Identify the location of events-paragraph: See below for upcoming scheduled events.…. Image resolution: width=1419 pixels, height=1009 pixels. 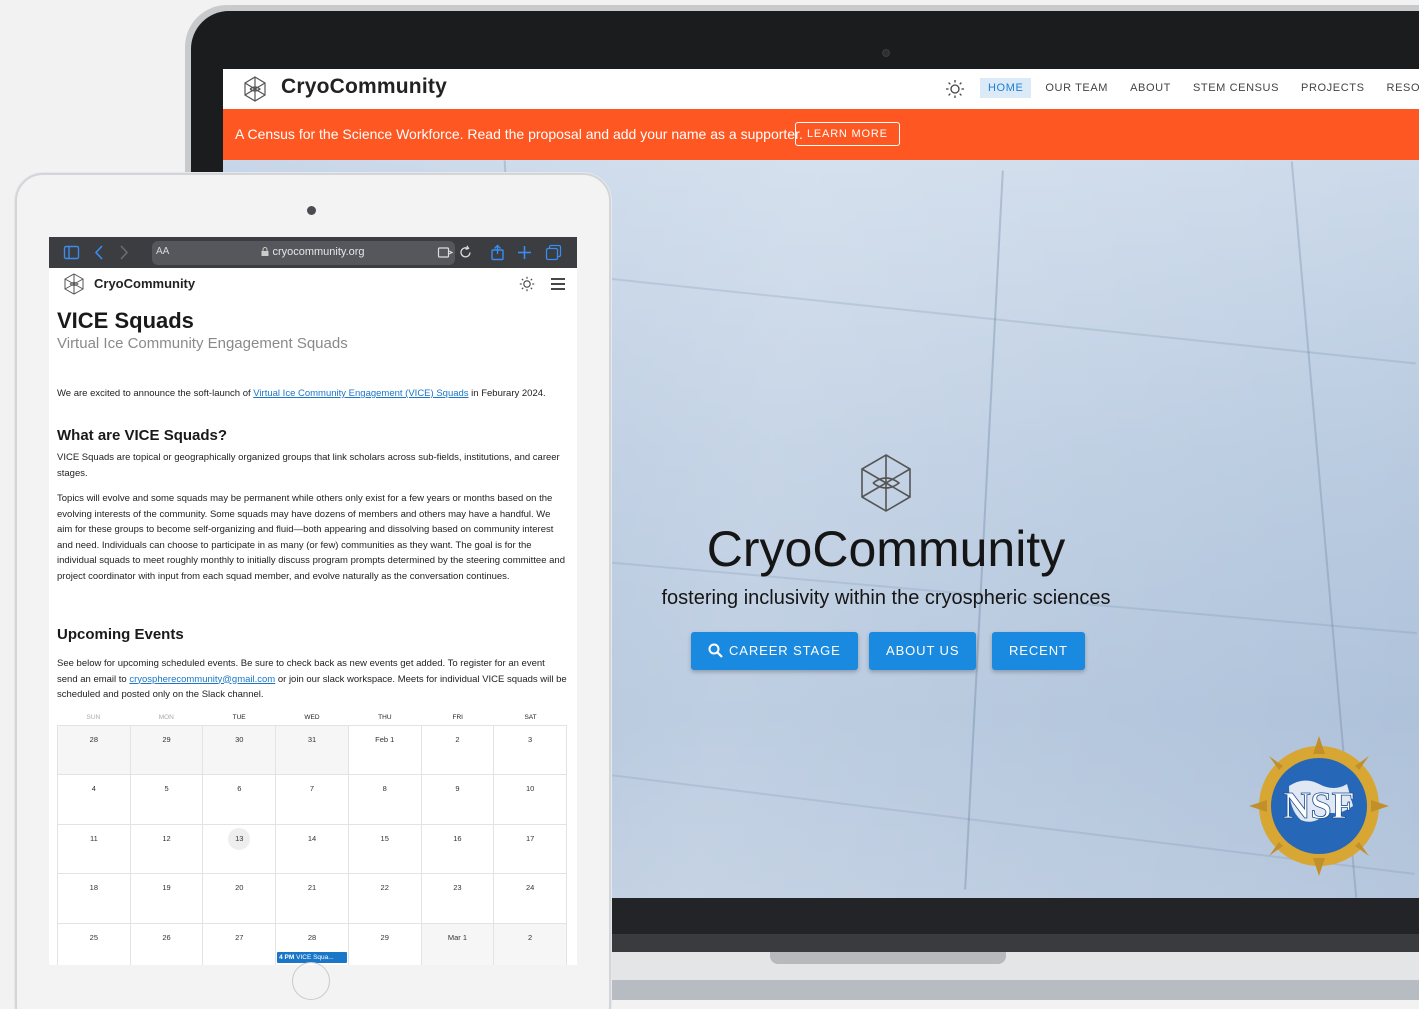
(312, 679).